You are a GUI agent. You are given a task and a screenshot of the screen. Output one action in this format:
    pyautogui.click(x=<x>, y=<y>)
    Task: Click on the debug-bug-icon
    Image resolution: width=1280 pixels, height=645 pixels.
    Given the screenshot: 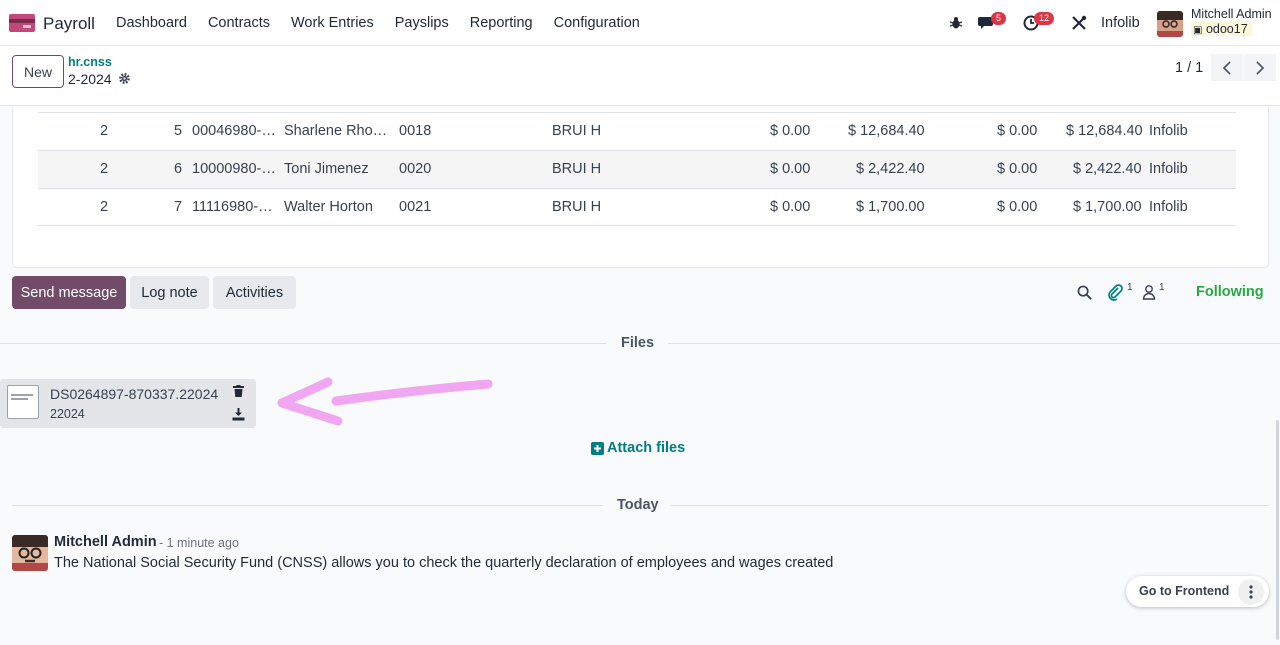 What is the action you would take?
    pyautogui.click(x=956, y=23)
    